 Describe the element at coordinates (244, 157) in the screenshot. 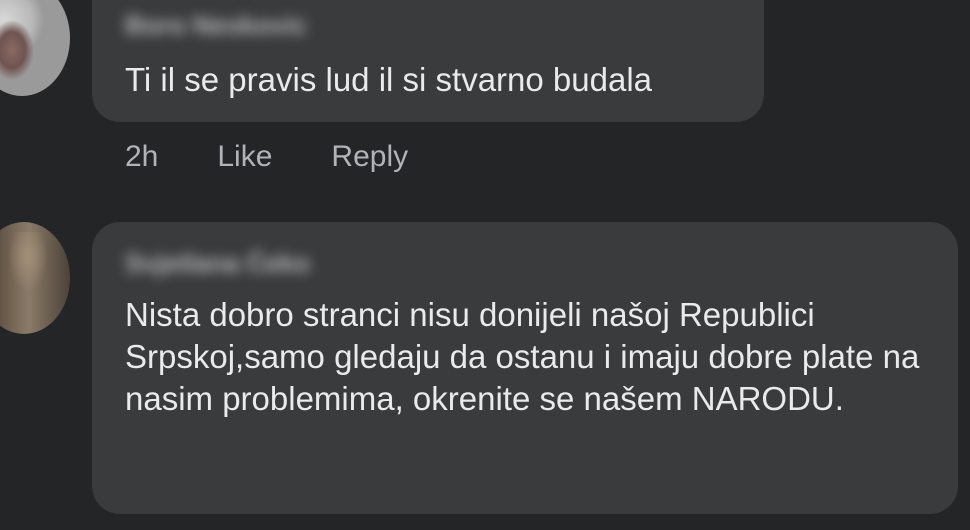

I see `like-button: Like` at that location.